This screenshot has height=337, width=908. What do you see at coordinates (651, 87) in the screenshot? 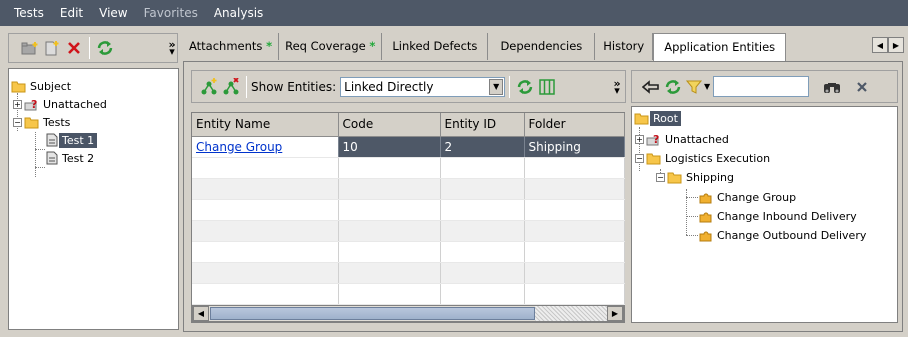
I see `back-button` at bounding box center [651, 87].